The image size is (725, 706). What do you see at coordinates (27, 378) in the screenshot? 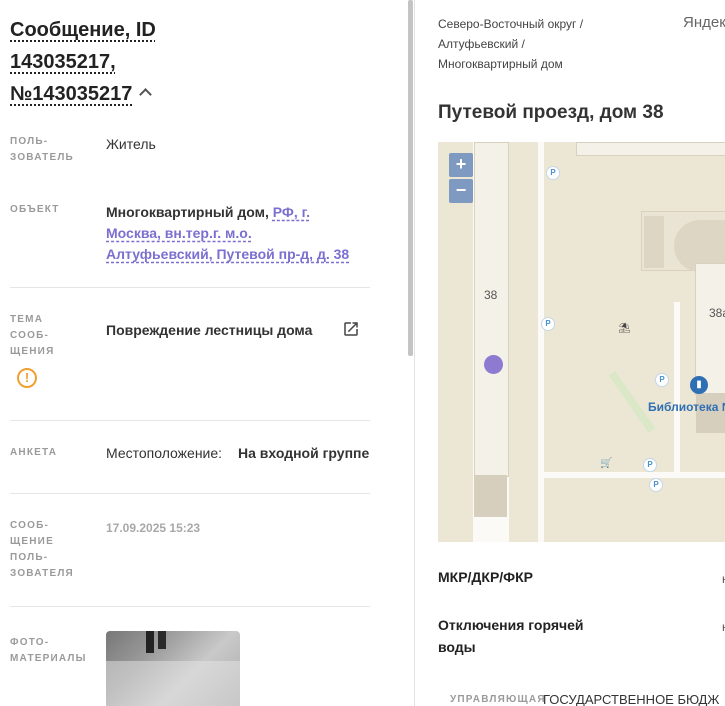
I see `warning-icon: !` at bounding box center [27, 378].